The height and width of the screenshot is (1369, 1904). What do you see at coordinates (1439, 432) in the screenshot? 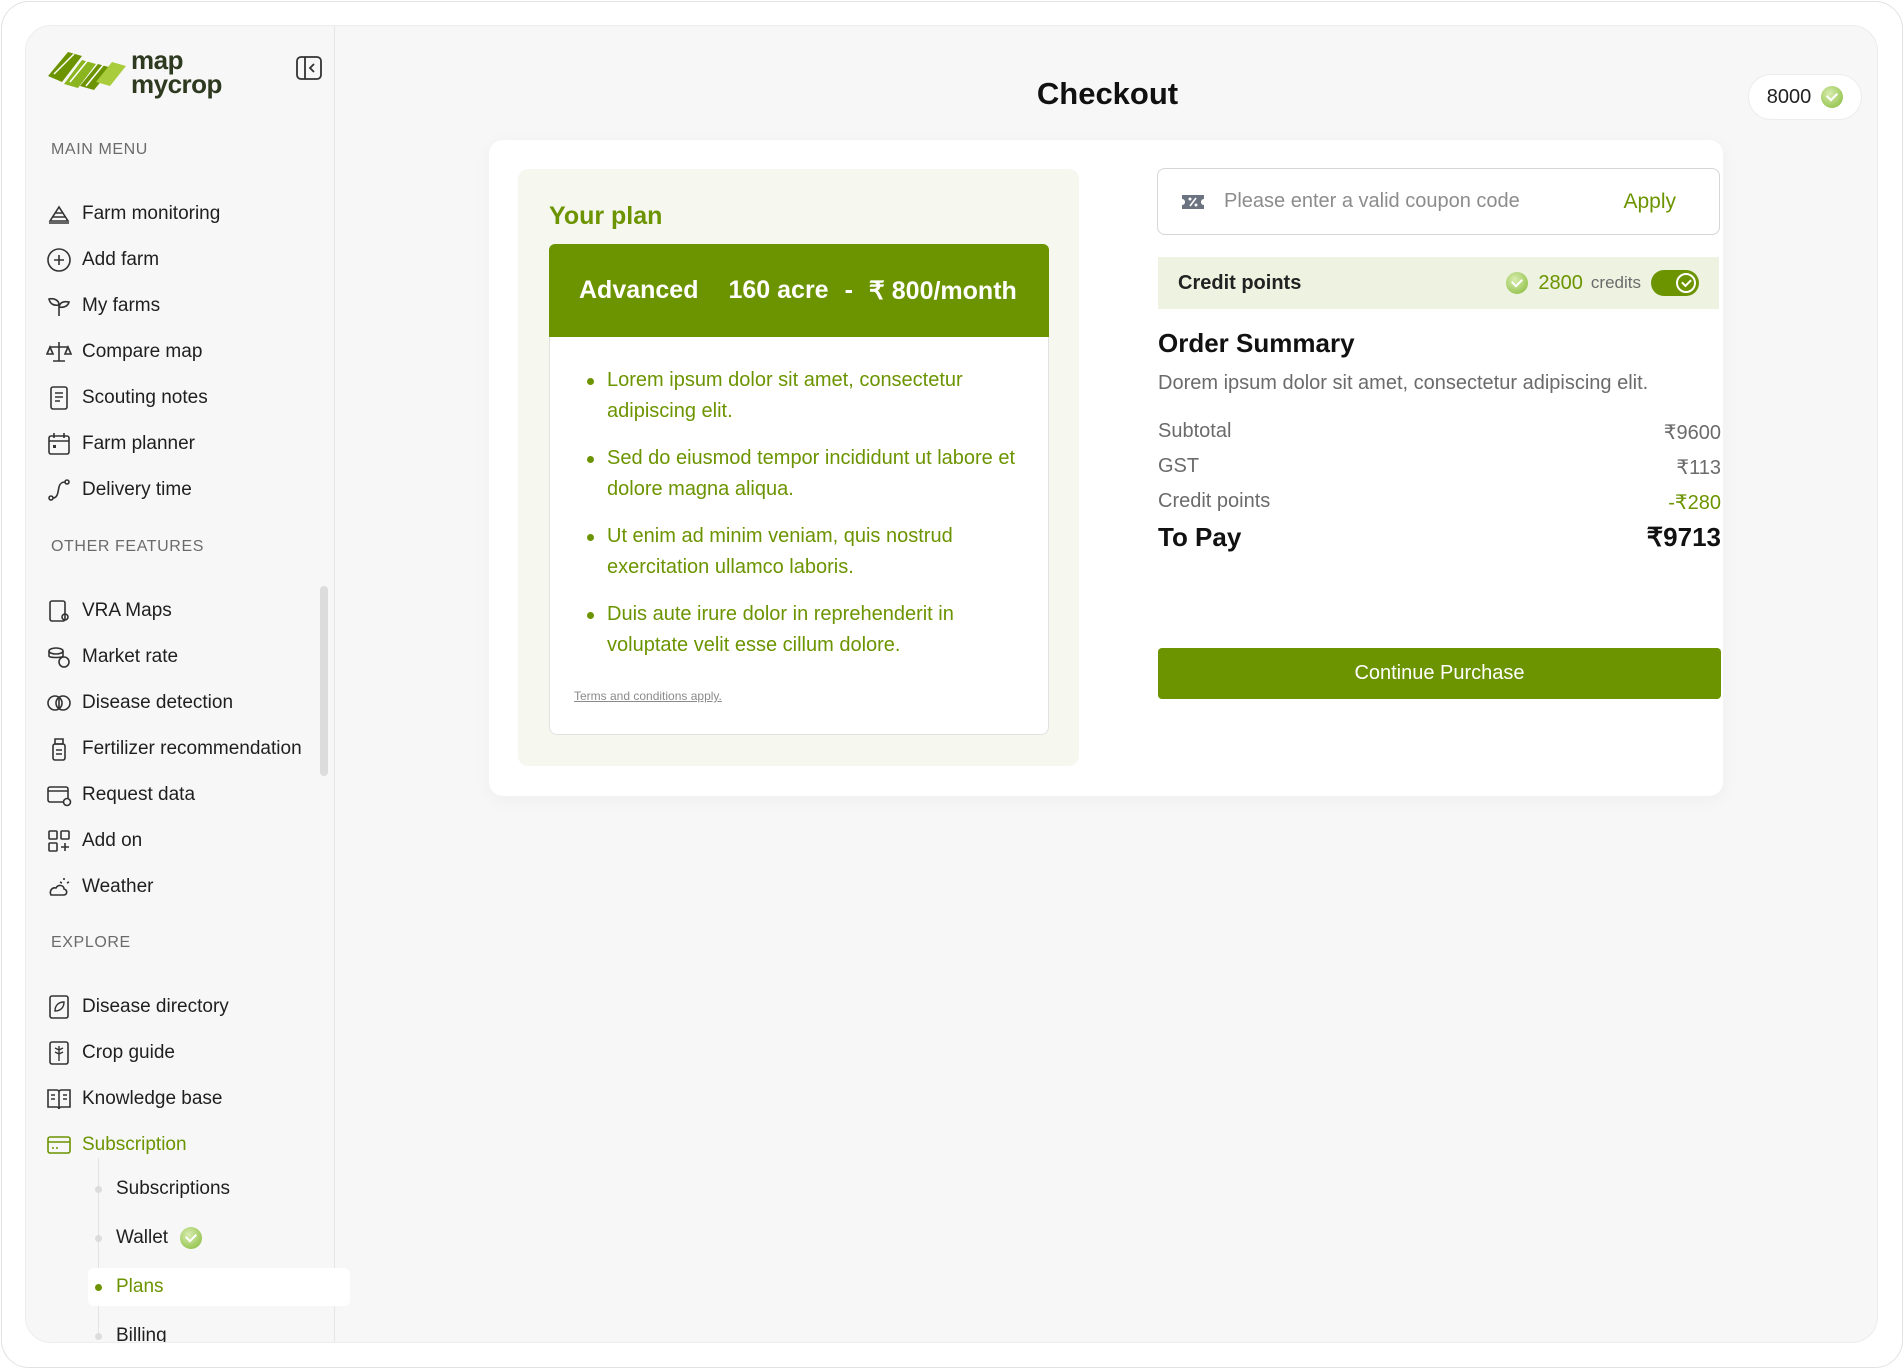
I see `summary-line-subtotal: Subtotal ₹9600` at bounding box center [1439, 432].